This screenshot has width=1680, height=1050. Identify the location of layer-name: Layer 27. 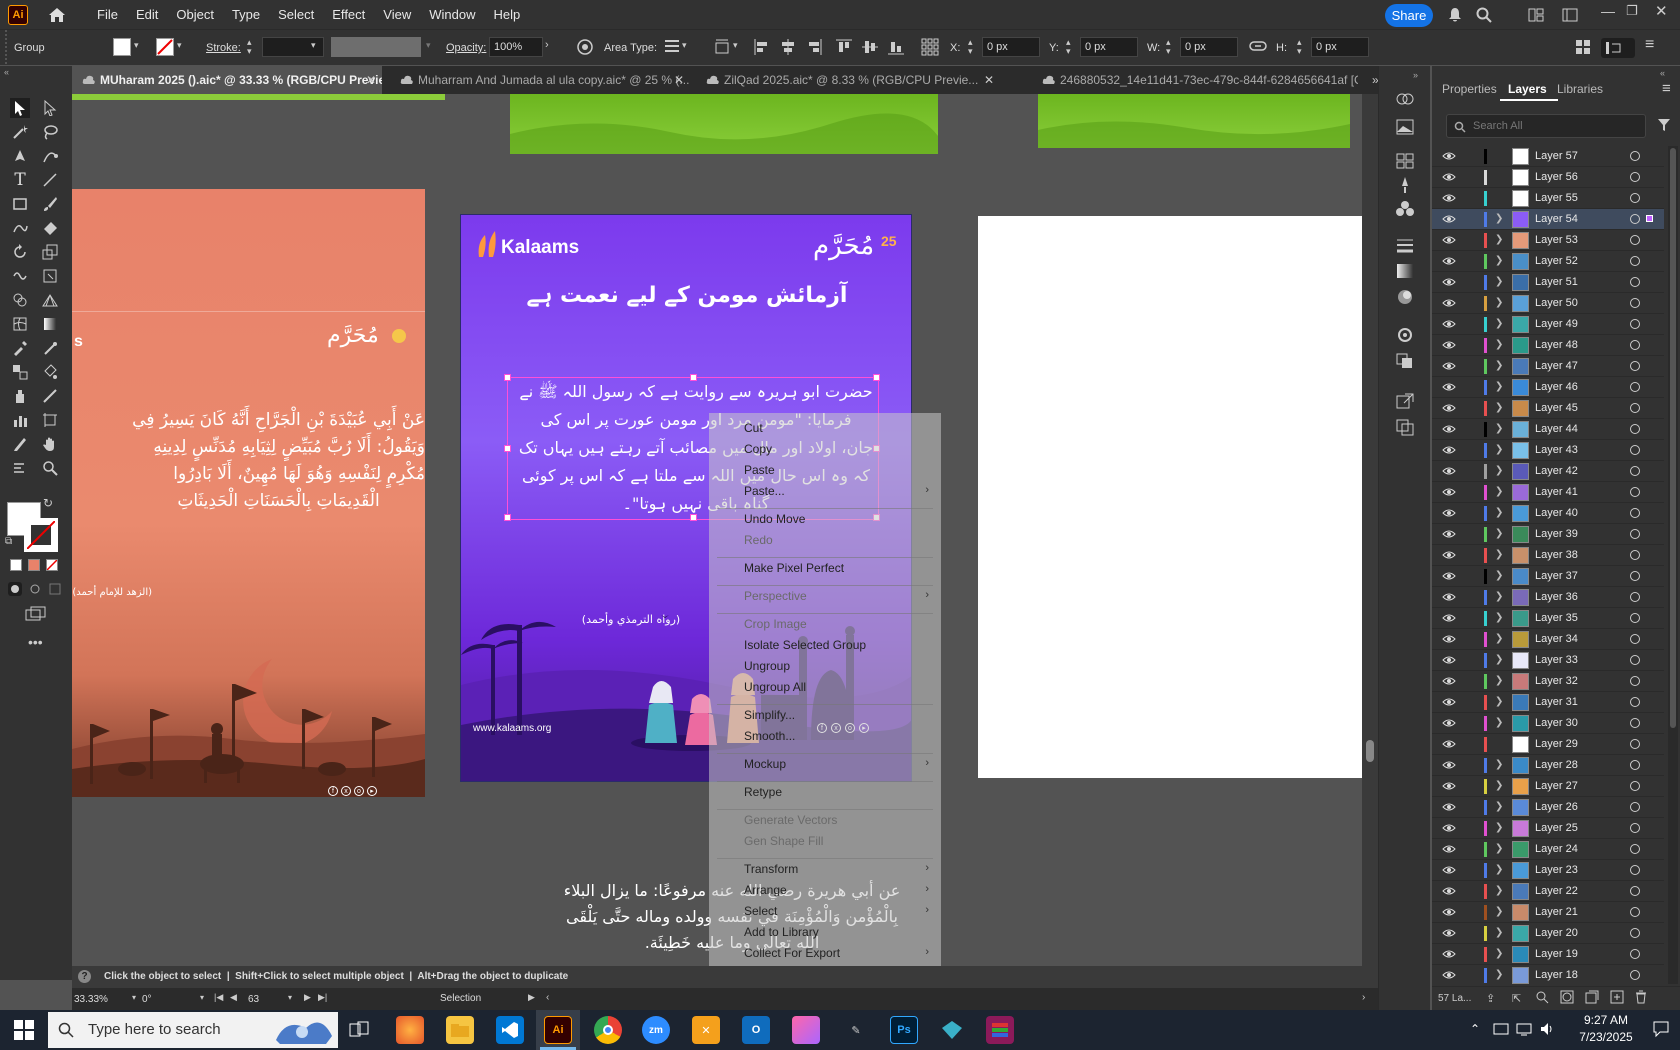
(1556, 786).